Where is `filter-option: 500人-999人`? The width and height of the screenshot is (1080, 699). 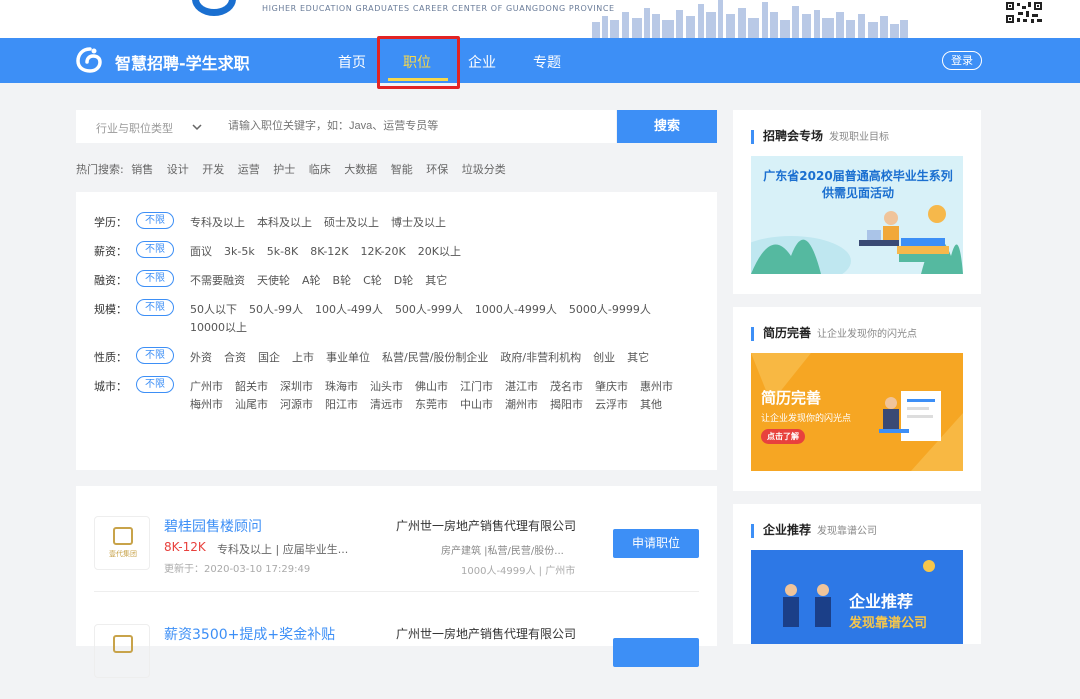 filter-option: 500人-999人 is located at coordinates (429, 310).